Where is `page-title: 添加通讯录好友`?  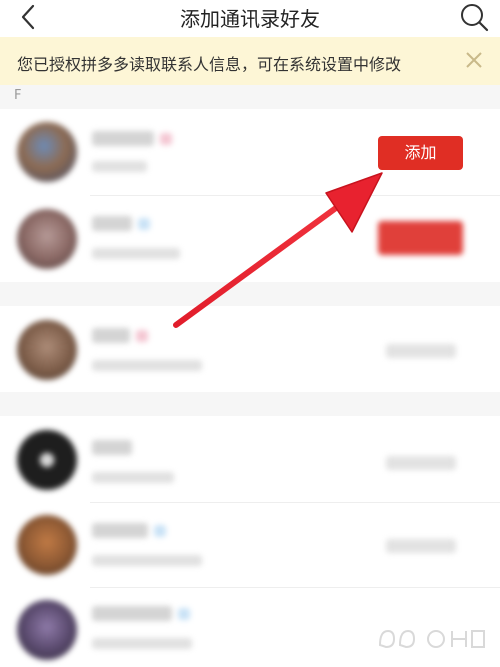 page-title: 添加通讯录好友 is located at coordinates (250, 19).